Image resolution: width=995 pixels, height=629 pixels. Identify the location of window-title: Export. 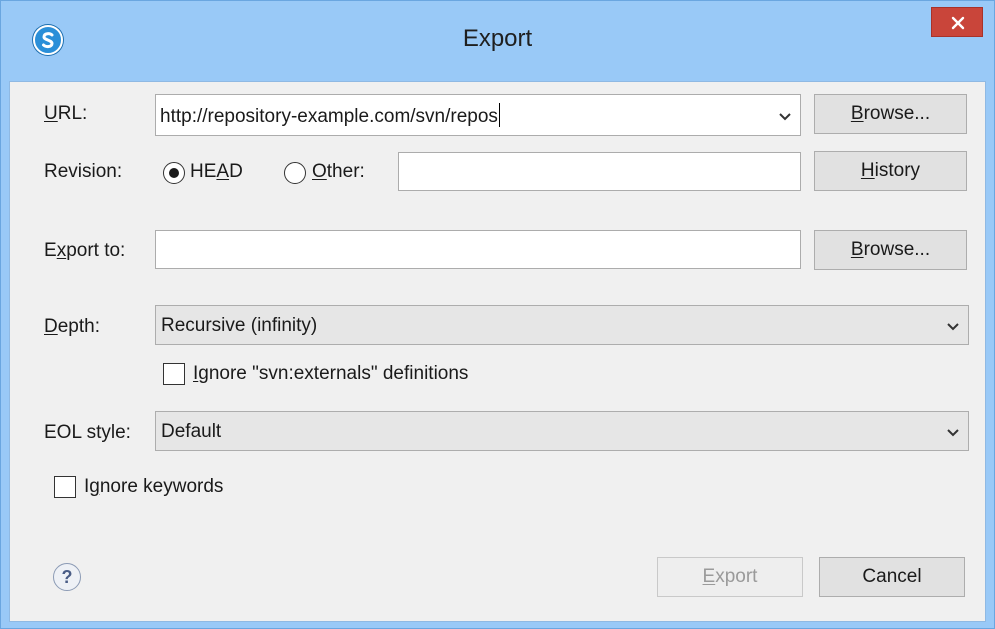
(497, 38).